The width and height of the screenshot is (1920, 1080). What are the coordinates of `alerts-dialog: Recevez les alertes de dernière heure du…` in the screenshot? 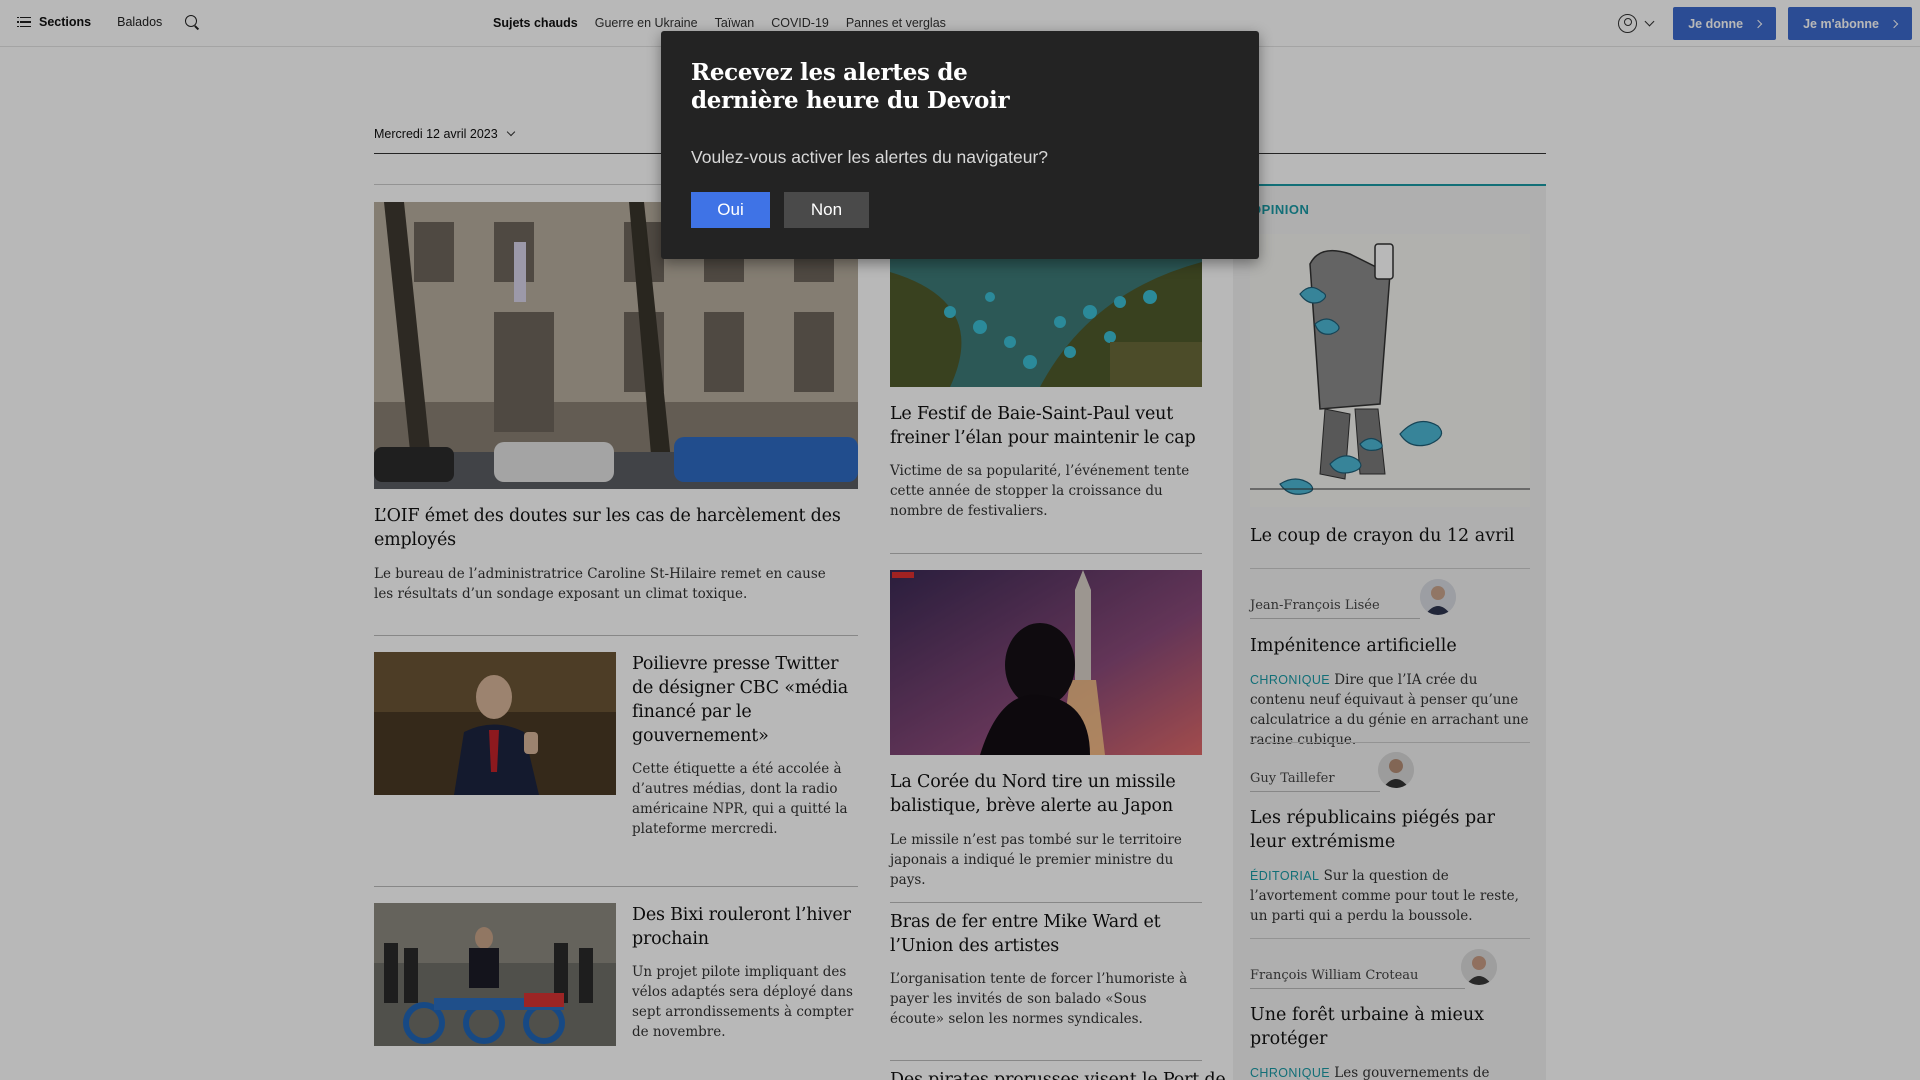 It's located at (960, 145).